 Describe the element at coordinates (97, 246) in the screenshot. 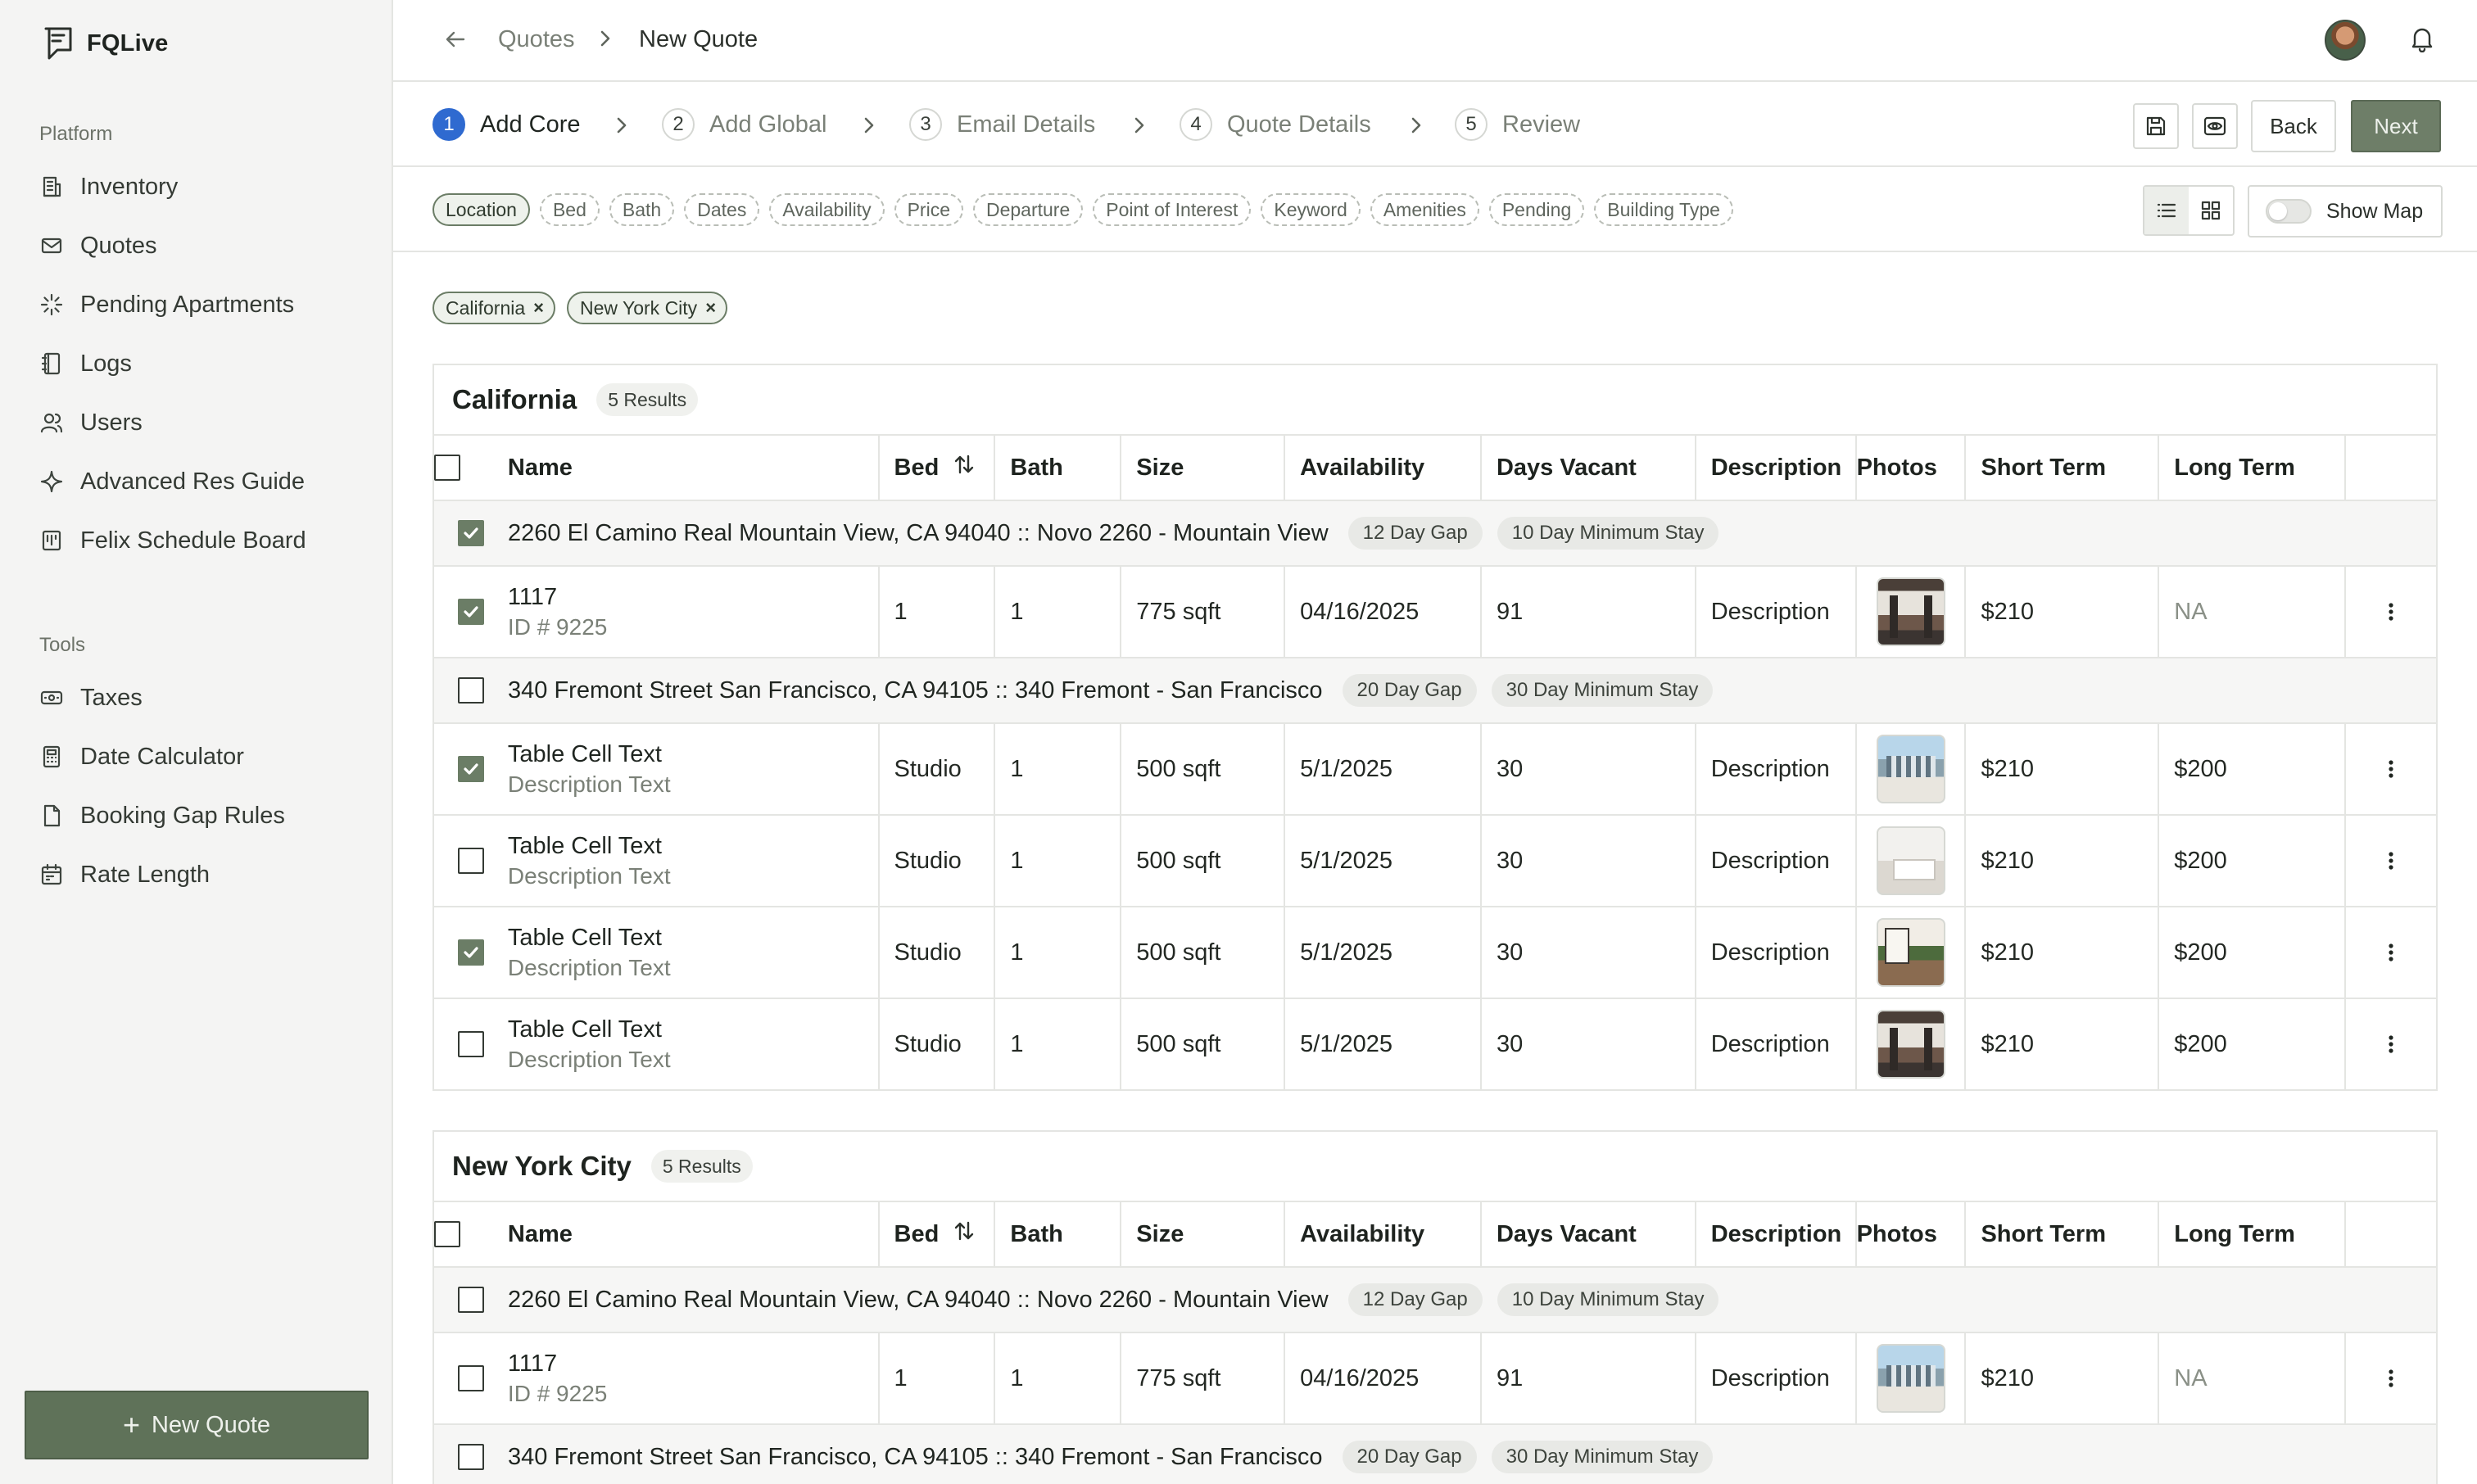

I see `sidebar-item-quotes: Quotes` at that location.